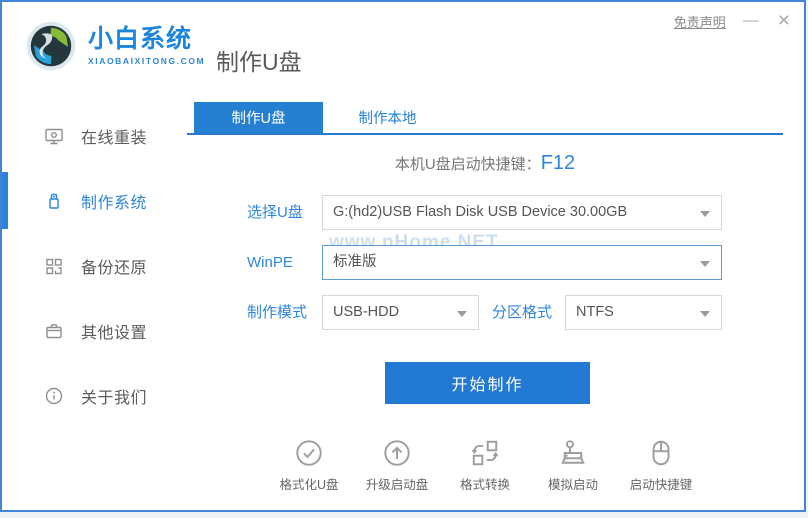 The width and height of the screenshot is (808, 518). Describe the element at coordinates (480, 212) in the screenshot. I see `usb-select-value: G:(hd2)USB Flash Disk USB Device 30.00GB` at that location.